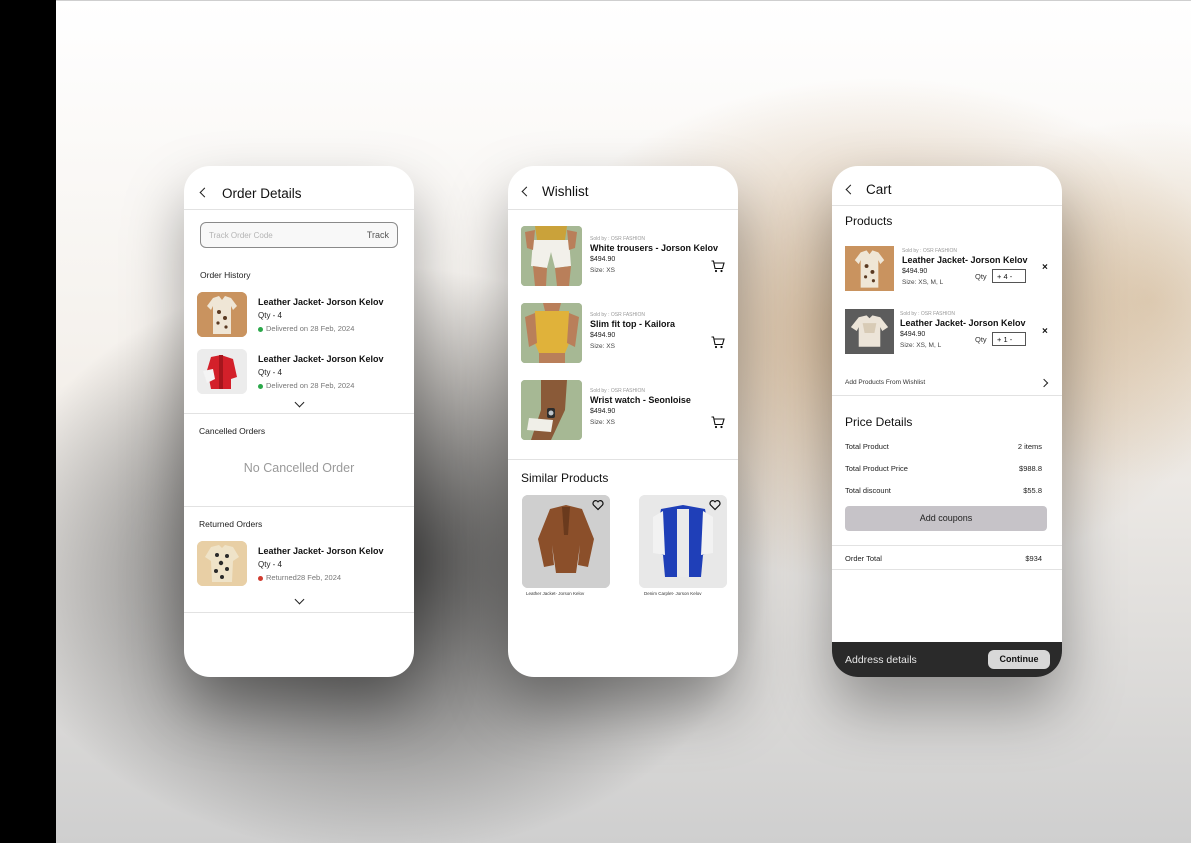  What do you see at coordinates (963, 323) in the screenshot?
I see `cart-item-2-name: Leather Jacket- Jorson Kelov` at bounding box center [963, 323].